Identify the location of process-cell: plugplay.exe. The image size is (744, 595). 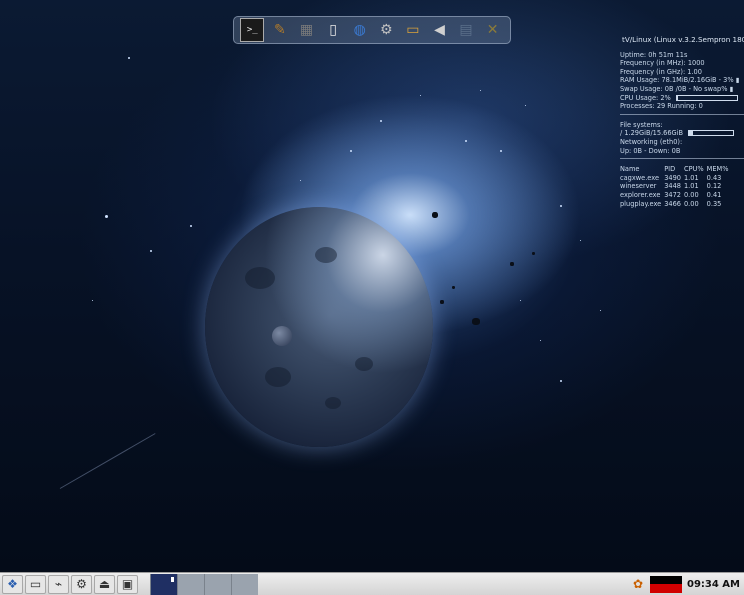
(641, 203).